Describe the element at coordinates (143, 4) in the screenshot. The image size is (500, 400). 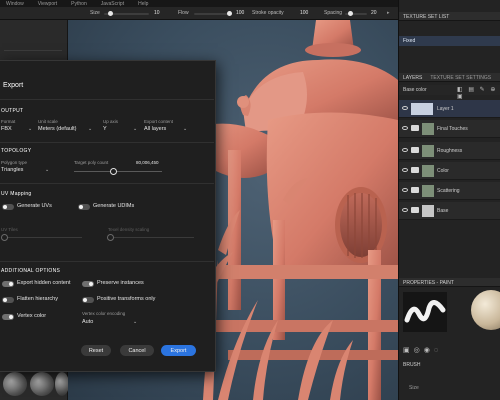
I see `menu-help: Help` at that location.